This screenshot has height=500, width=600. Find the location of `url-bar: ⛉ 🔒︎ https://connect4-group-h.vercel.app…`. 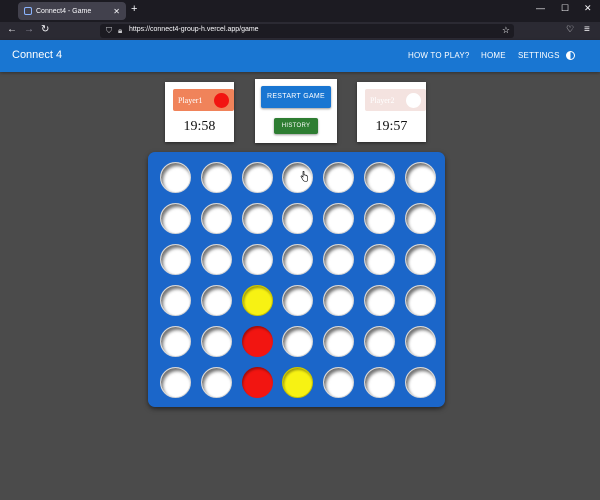

url-bar: ⛉ 🔒︎ https://connect4-group-h.vercel.app… is located at coordinates (307, 31).